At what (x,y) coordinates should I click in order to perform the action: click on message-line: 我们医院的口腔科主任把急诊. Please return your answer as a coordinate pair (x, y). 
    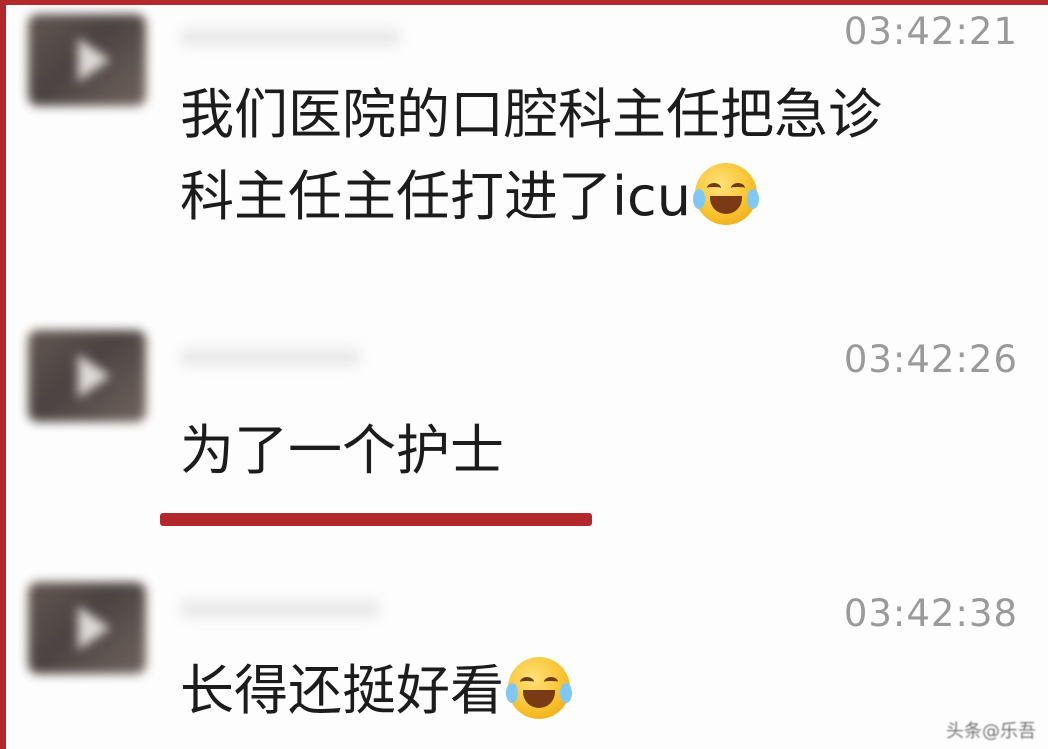
    Looking at the image, I should click on (531, 114).